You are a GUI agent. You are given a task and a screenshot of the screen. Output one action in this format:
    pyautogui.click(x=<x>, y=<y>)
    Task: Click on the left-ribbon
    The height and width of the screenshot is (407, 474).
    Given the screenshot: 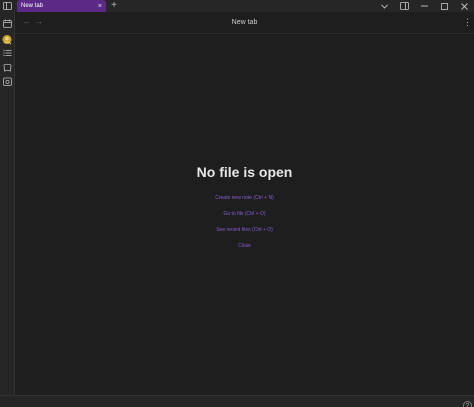 What is the action you would take?
    pyautogui.click(x=7, y=204)
    